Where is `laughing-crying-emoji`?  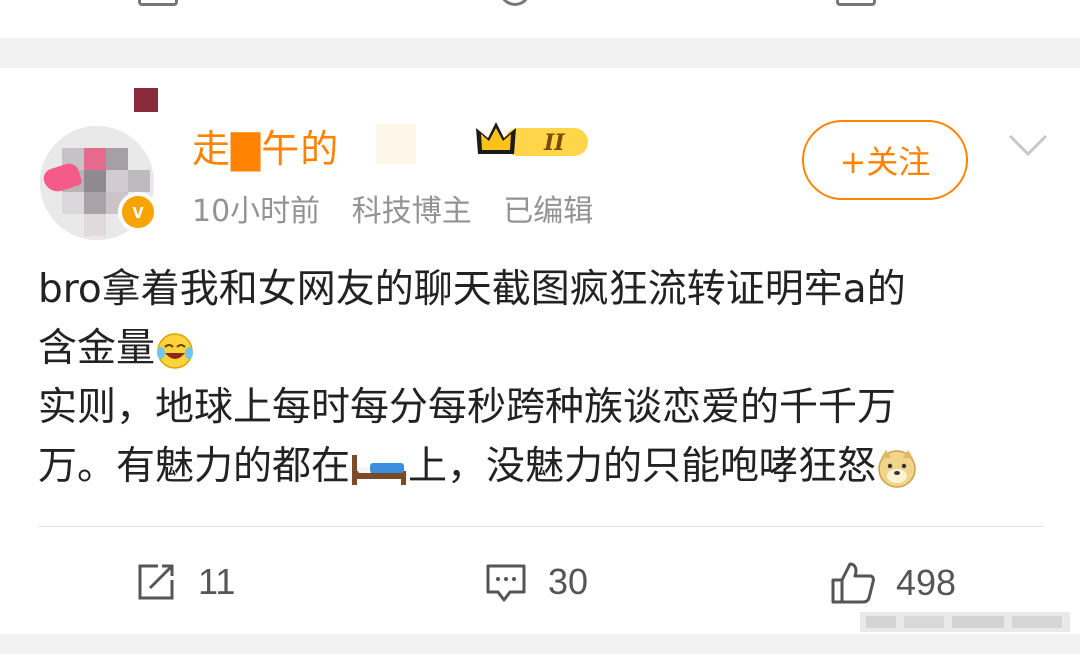 laughing-crying-emoji is located at coordinates (175, 350).